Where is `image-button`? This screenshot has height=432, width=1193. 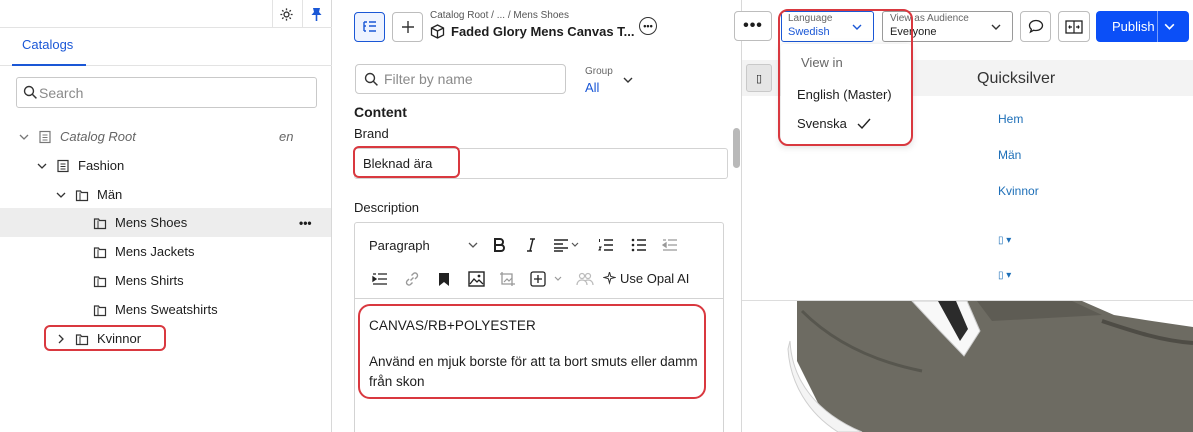
image-button is located at coordinates (476, 279).